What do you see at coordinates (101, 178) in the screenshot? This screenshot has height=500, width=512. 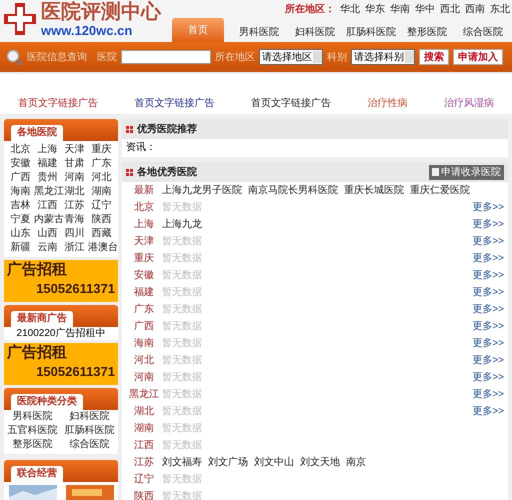 I see `city-link: 河北` at bounding box center [101, 178].